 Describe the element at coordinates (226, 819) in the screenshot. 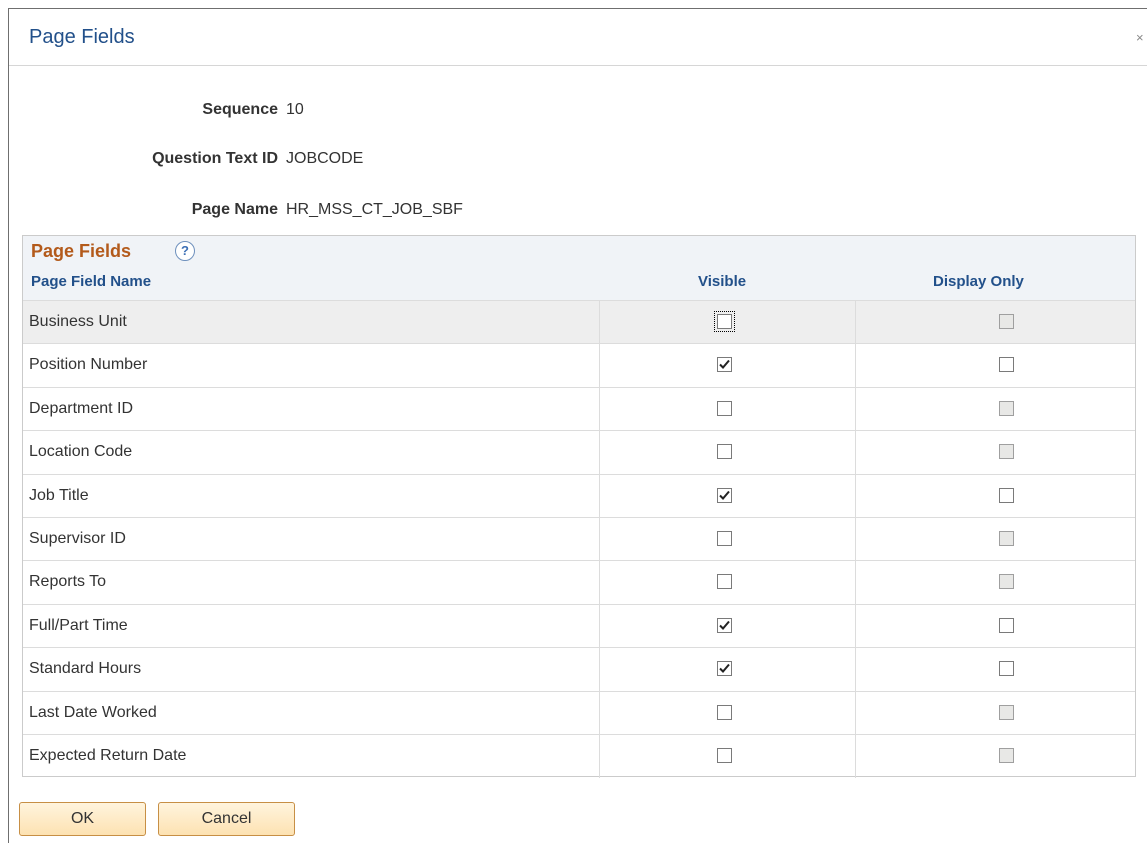

I see `cancel-button: Cancel` at that location.